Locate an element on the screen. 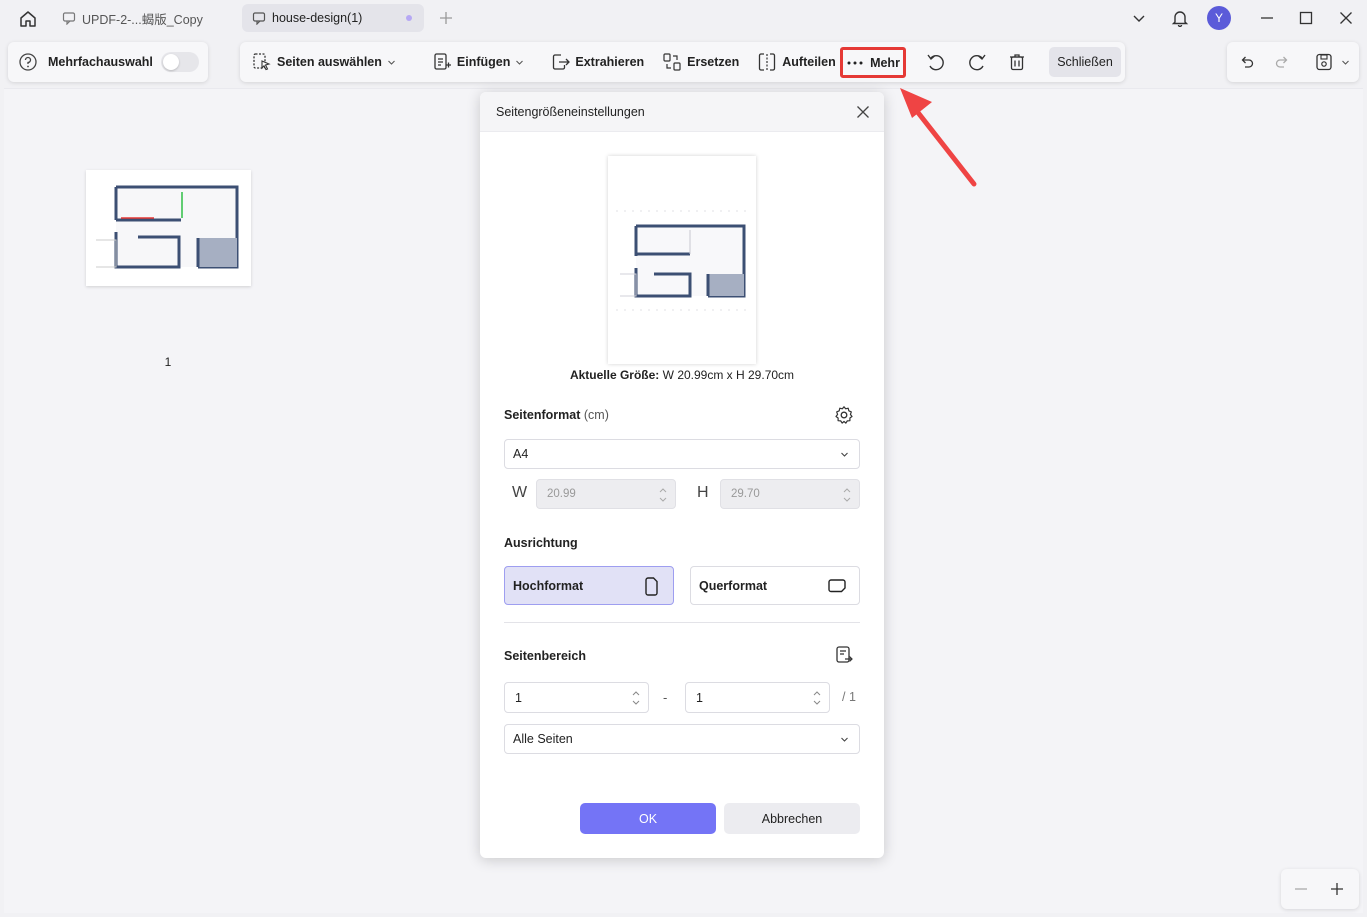 The width and height of the screenshot is (1367, 917). divider is located at coordinates (682, 622).